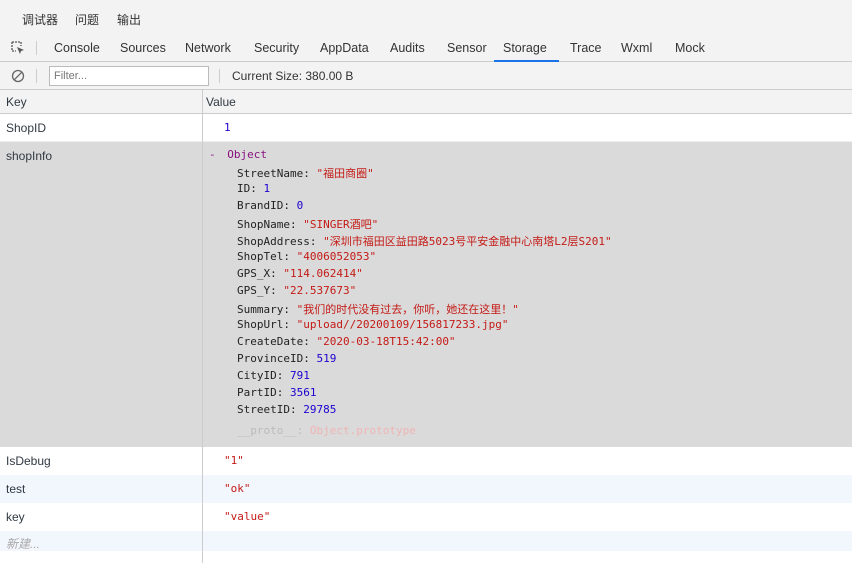 The width and height of the screenshot is (852, 563). I want to click on field-name: ShopUrl, so click(260, 324).